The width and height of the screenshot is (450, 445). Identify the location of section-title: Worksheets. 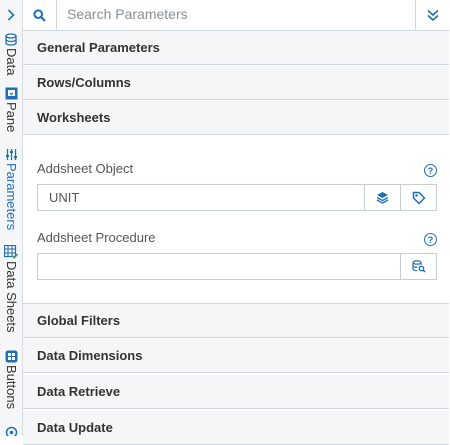
(74, 117).